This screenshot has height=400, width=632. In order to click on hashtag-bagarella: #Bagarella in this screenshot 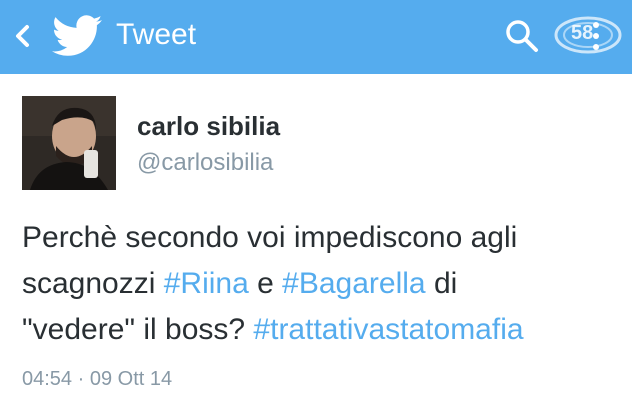, I will do `click(353, 283)`.